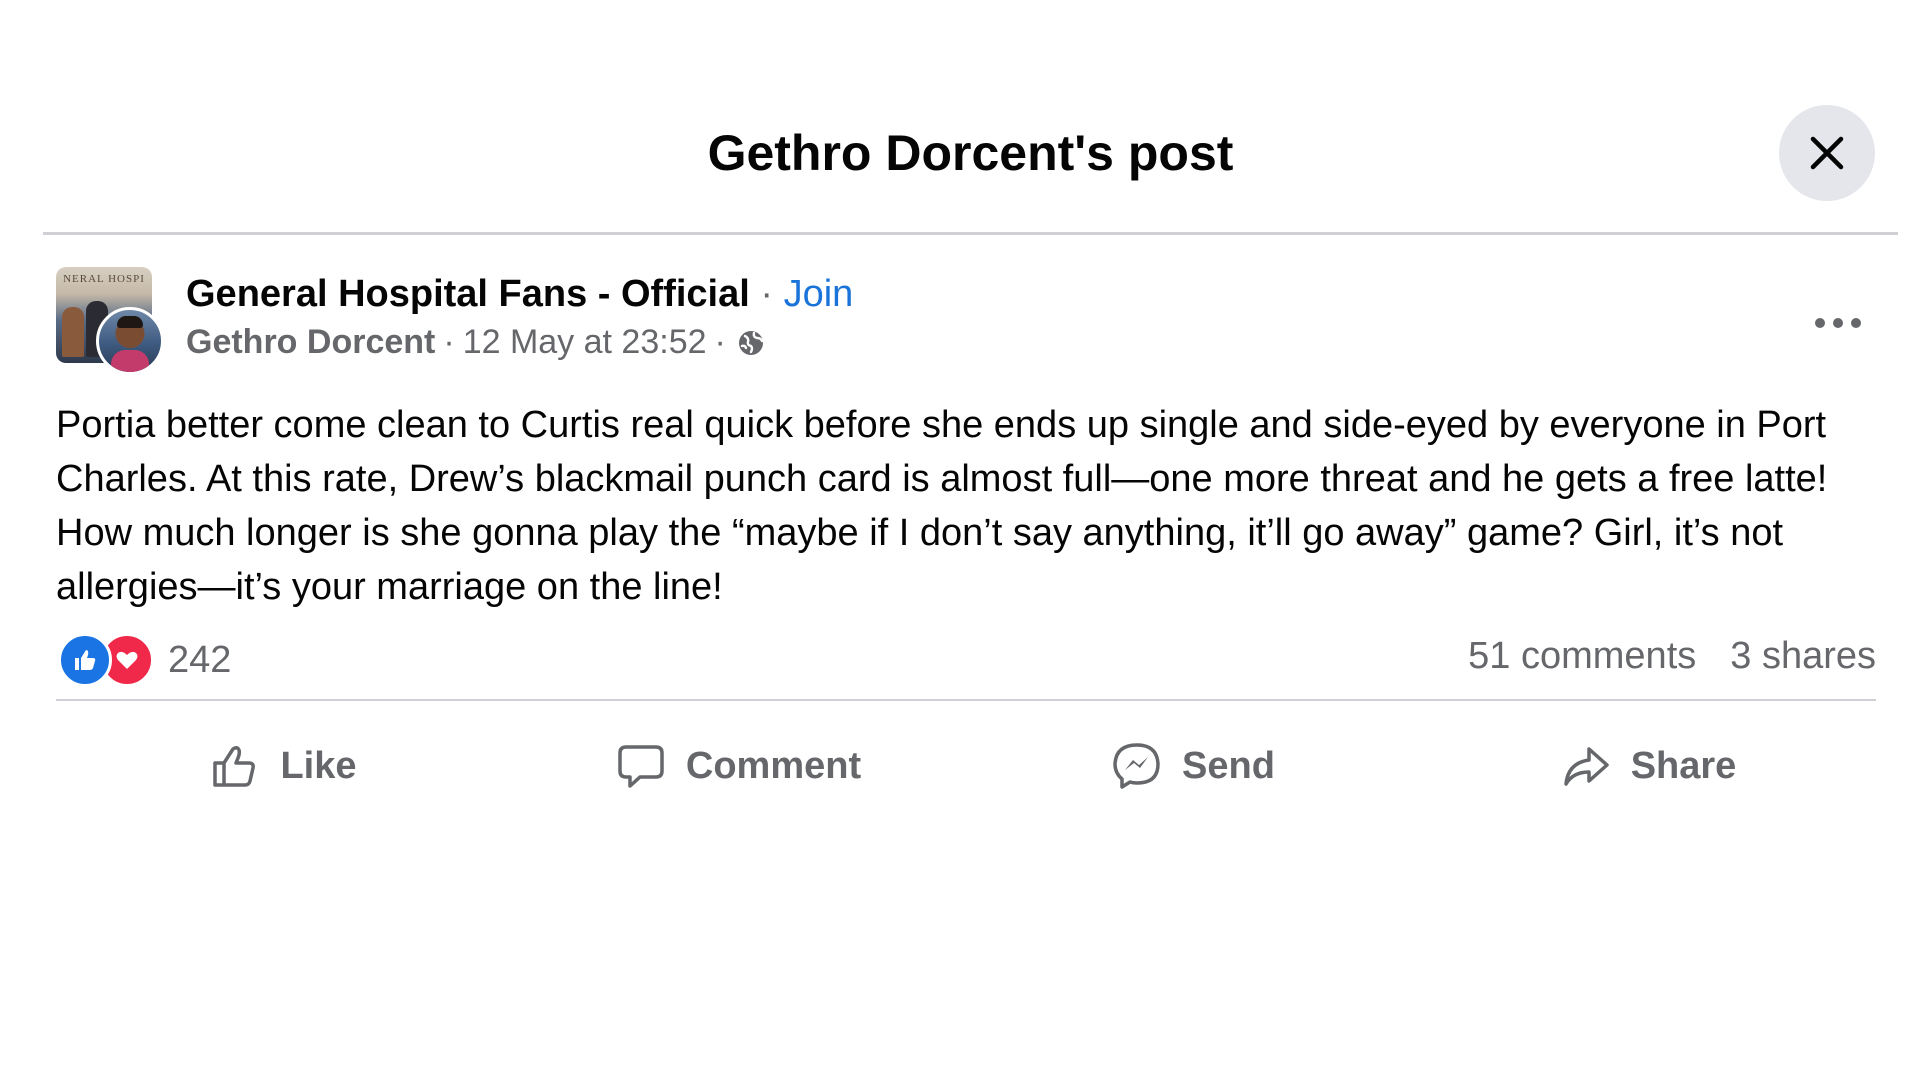  I want to click on like-label: Like, so click(318, 765).